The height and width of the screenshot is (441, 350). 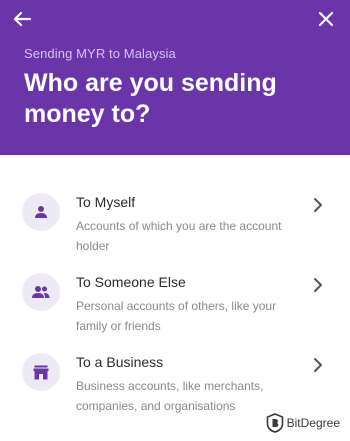 I want to click on back-button, so click(x=22, y=19).